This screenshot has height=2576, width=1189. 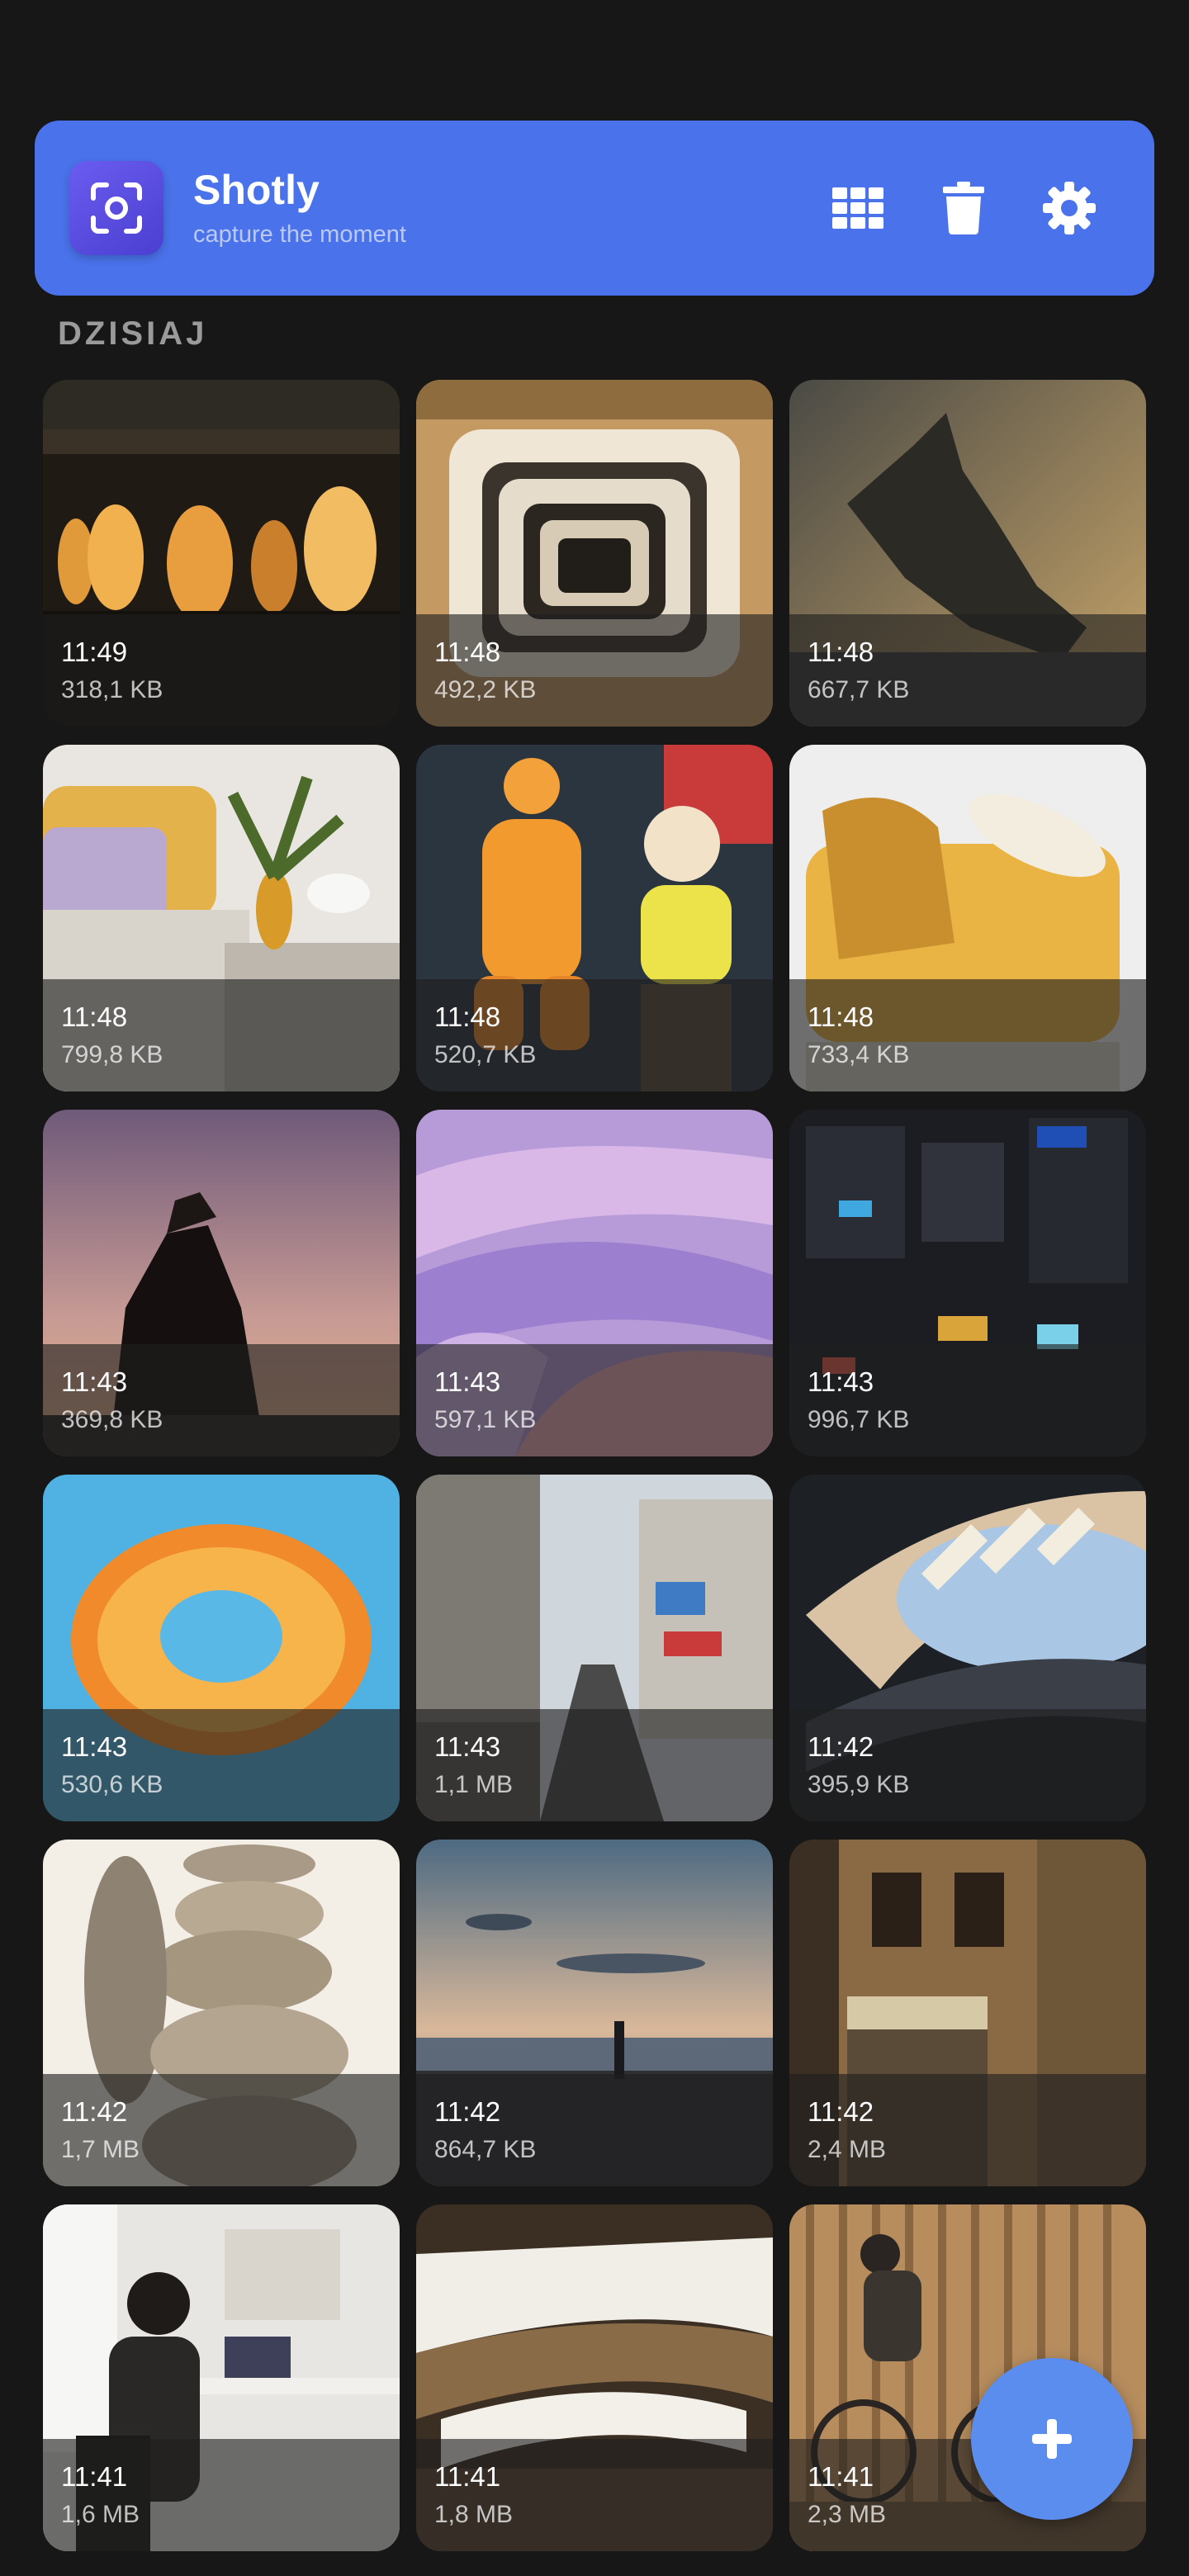 I want to click on screenshot-tile: 11:43 996,7 KB, so click(x=967, y=1283).